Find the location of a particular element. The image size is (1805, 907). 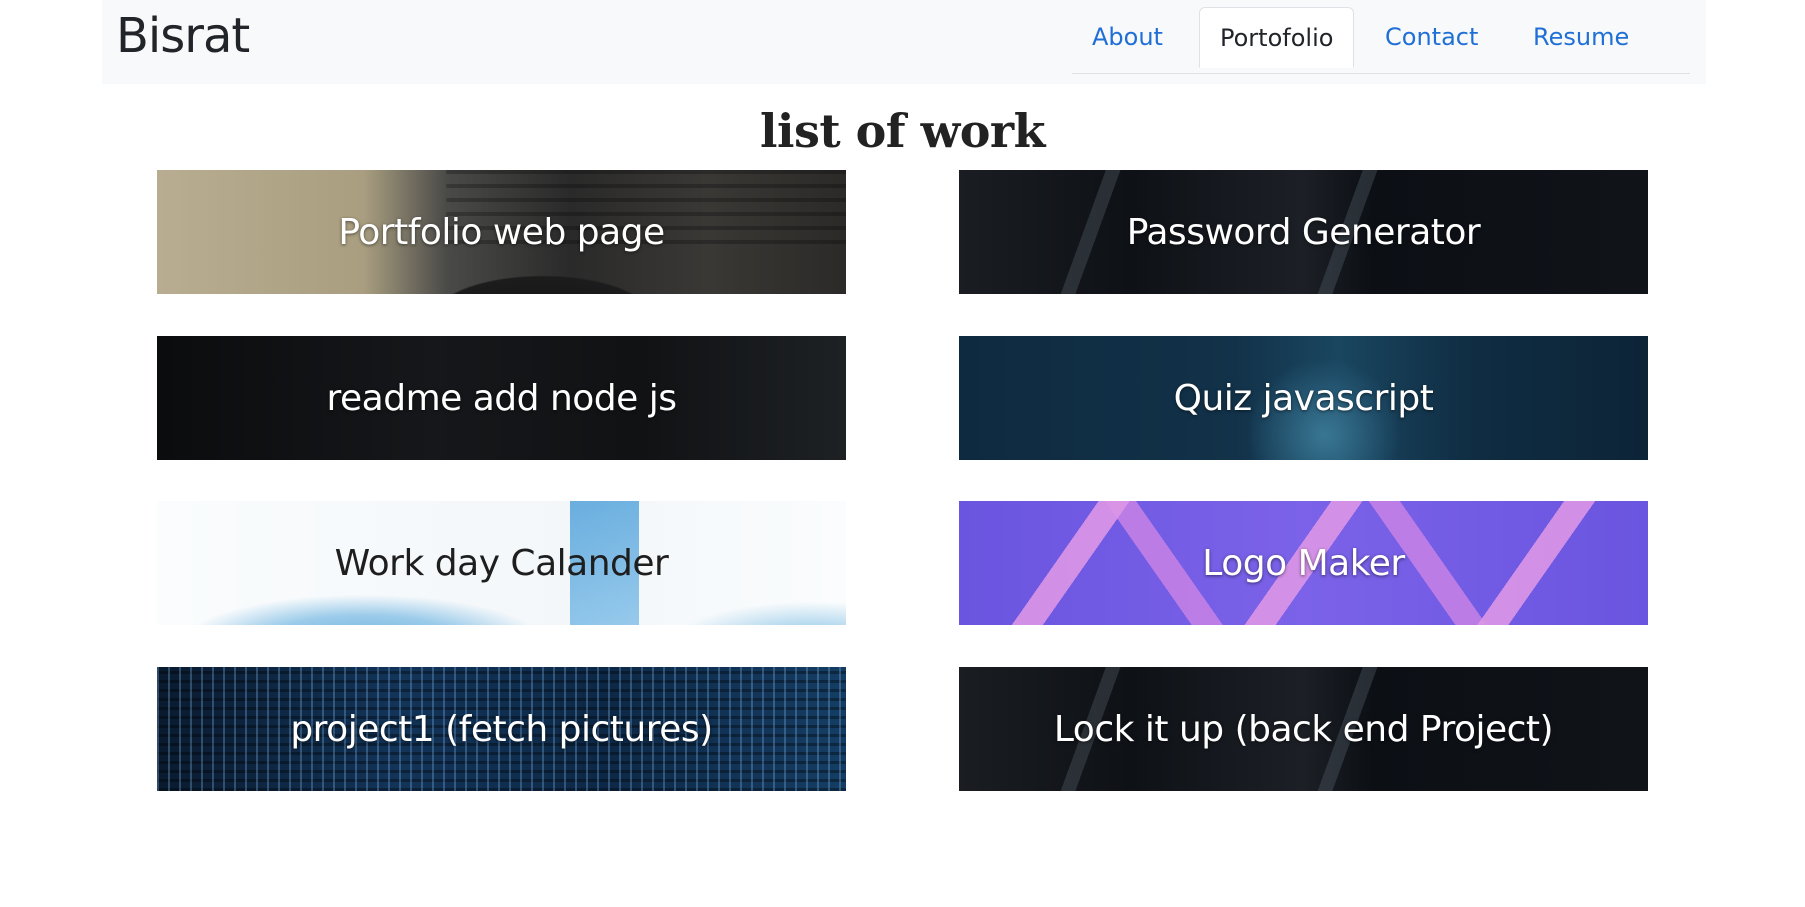

tab-contact: Contact is located at coordinates (1431, 37).